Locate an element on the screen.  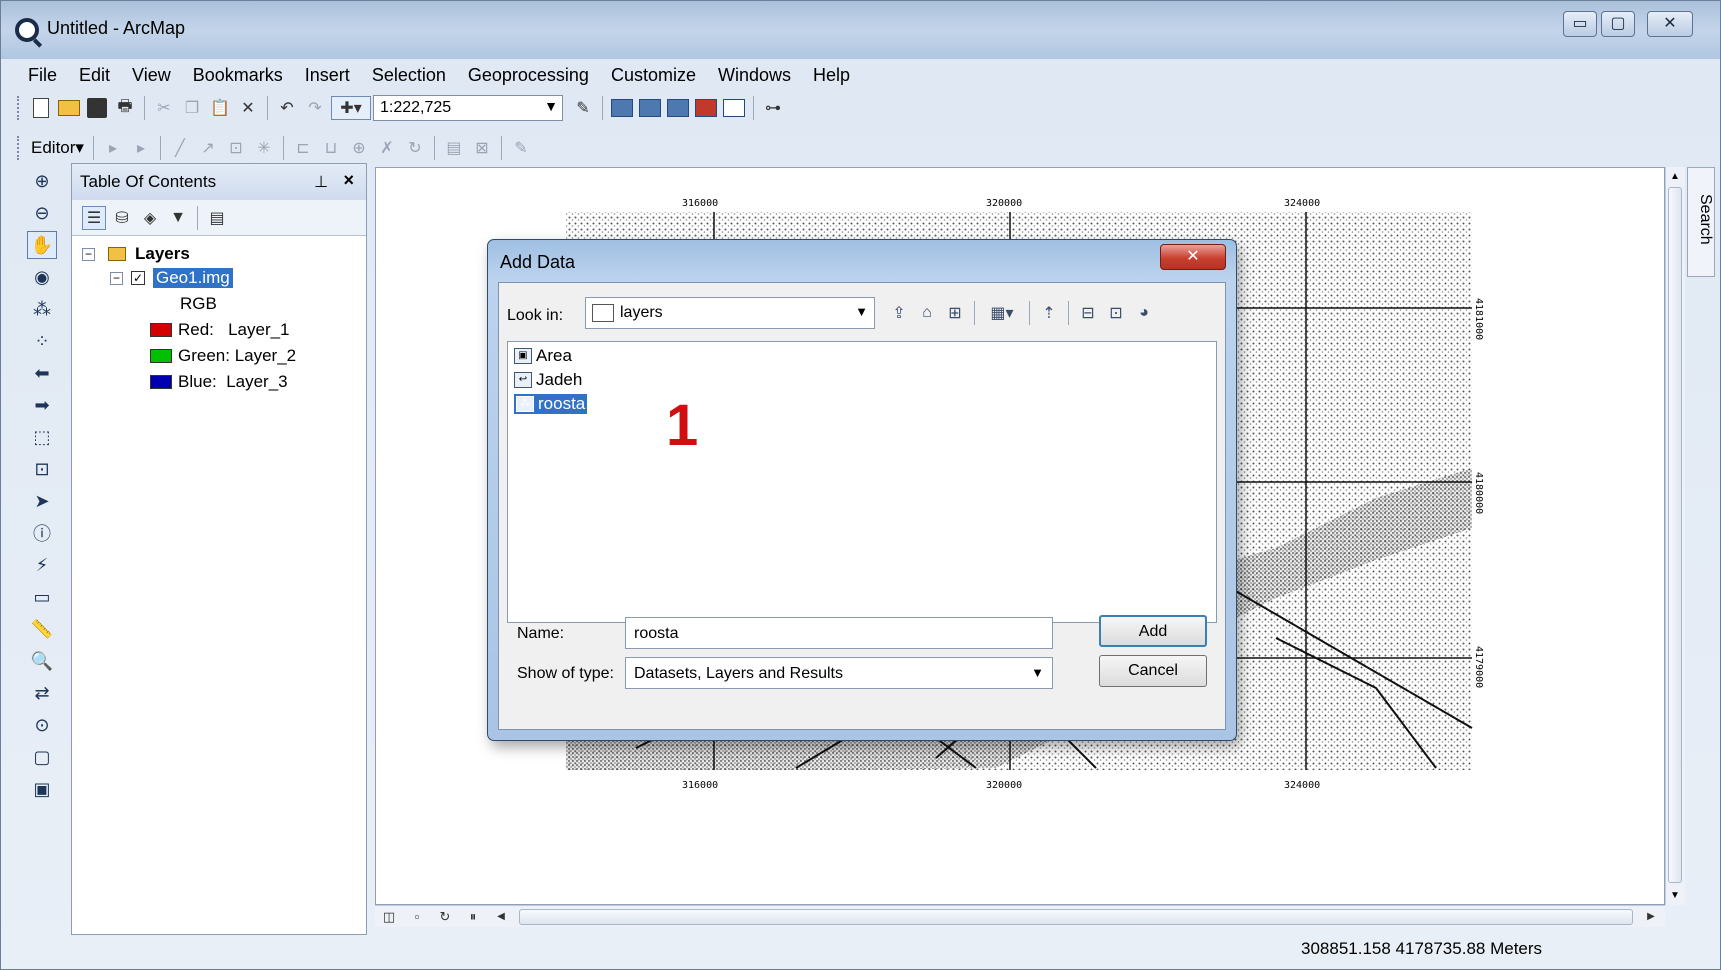
up-one-level-icon: ⇪ is located at coordinates (899, 313).